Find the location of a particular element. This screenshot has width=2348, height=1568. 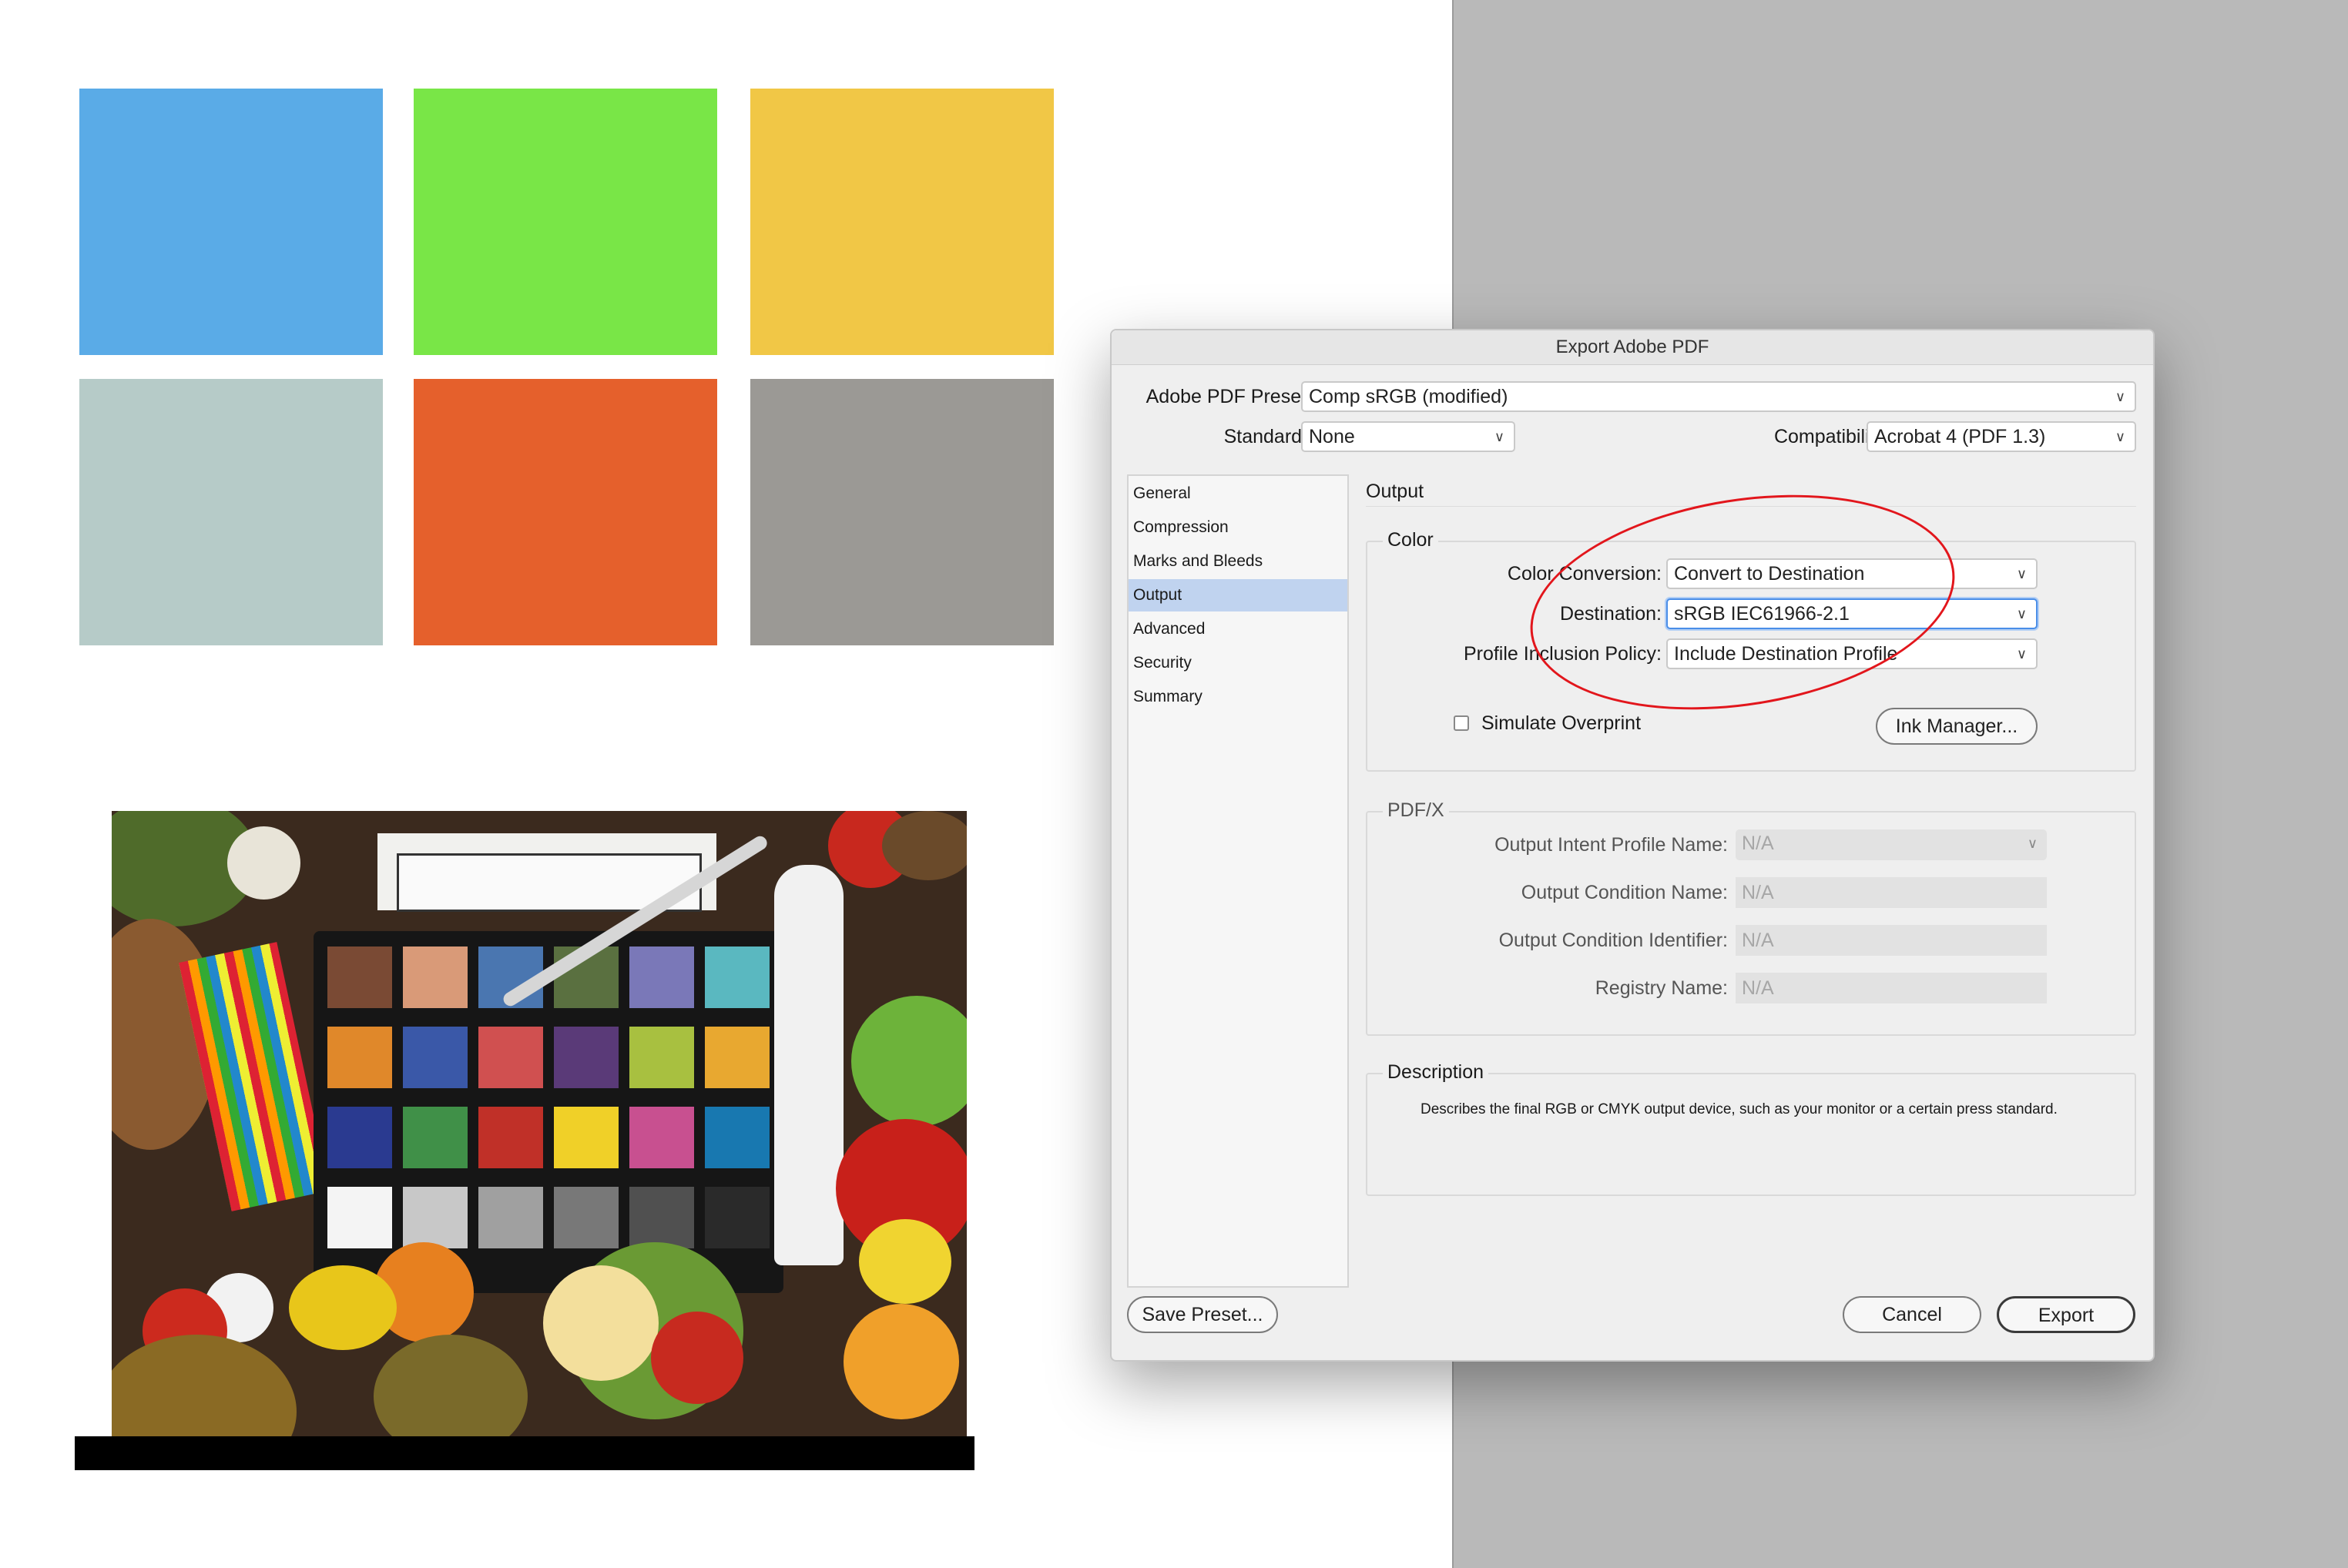

photo-green-pepper is located at coordinates (909, 1062).